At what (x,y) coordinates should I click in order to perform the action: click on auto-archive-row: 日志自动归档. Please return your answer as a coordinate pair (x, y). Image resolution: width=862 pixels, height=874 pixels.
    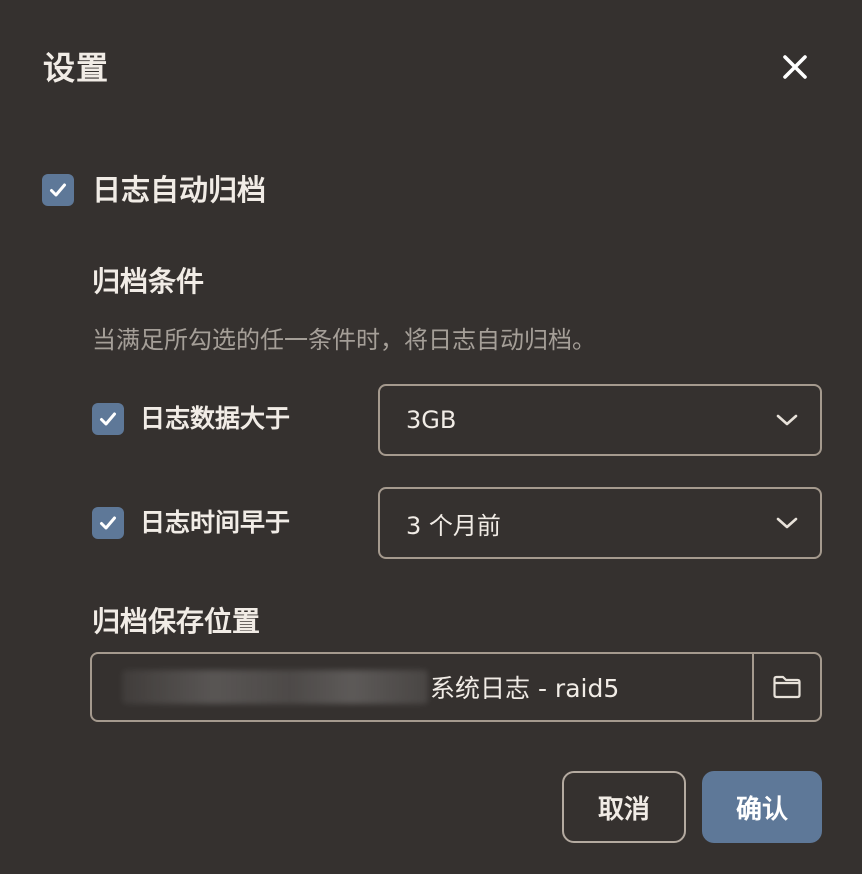
    Looking at the image, I should click on (154, 190).